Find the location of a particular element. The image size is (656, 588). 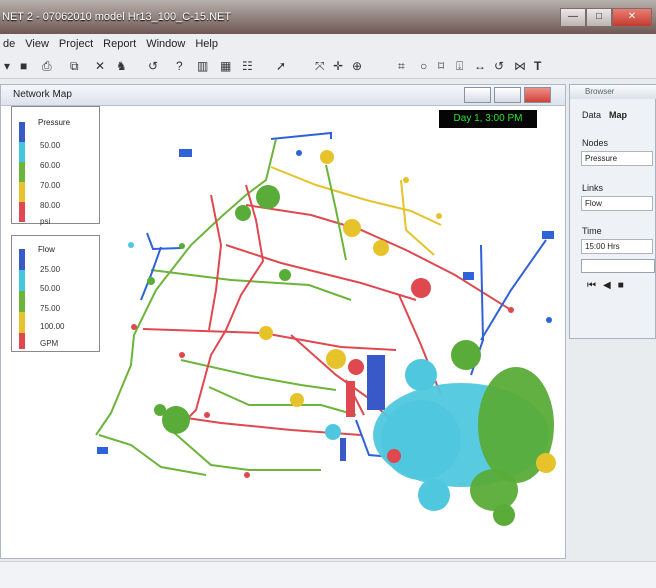

zoom-select-icon: ⤧ is located at coordinates (320, 66).